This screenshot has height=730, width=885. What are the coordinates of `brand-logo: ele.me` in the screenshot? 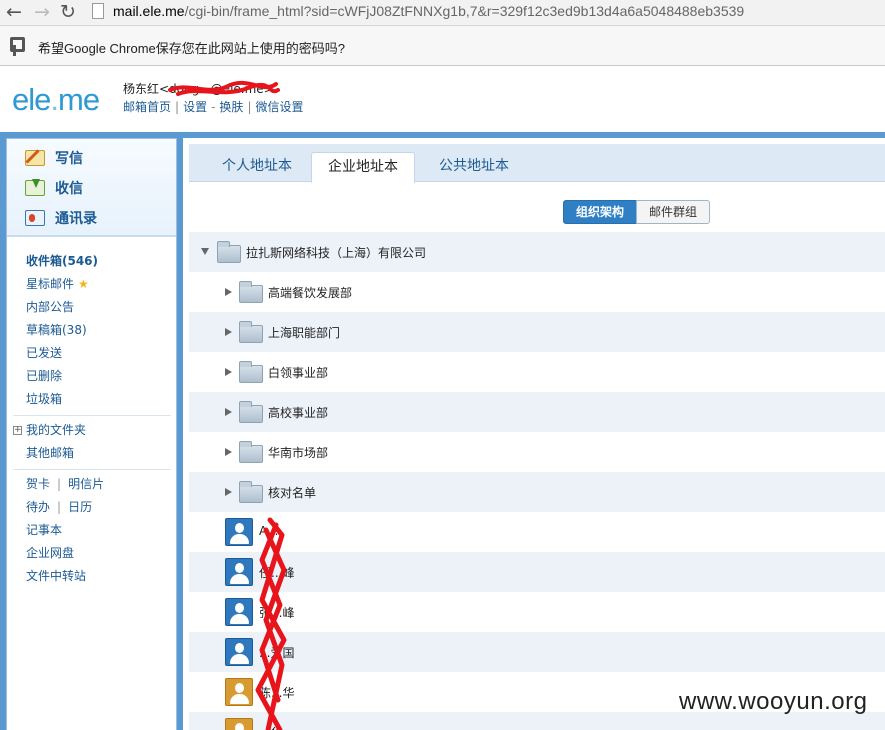 It's located at (56, 100).